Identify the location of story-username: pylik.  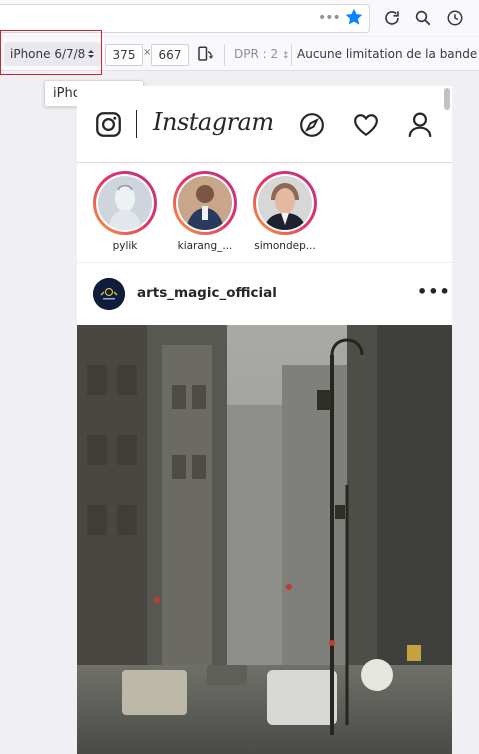
(125, 246).